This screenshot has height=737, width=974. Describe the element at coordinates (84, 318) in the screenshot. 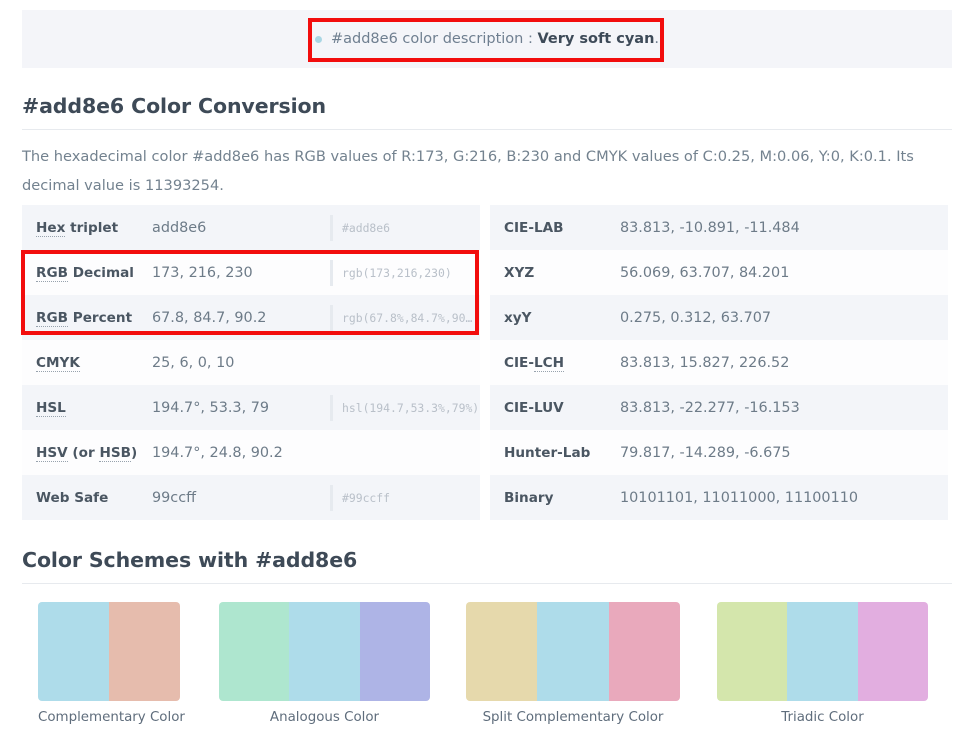

I see `row-label: RGB Percent` at that location.